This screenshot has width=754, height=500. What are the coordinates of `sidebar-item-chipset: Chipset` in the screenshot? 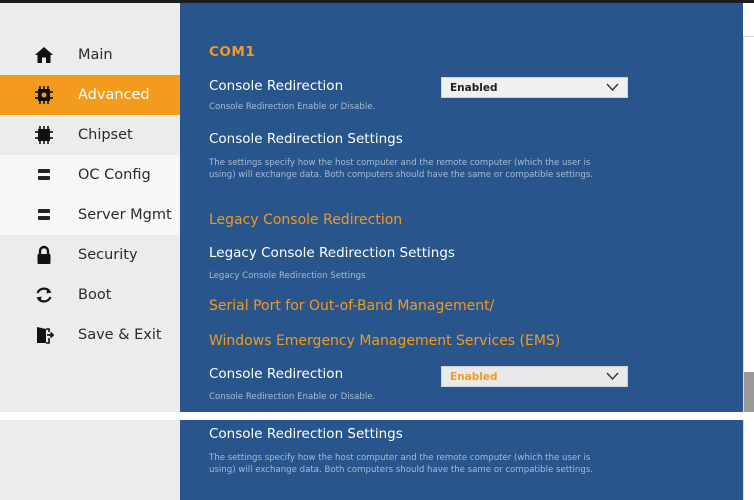 It's located at (90, 135).